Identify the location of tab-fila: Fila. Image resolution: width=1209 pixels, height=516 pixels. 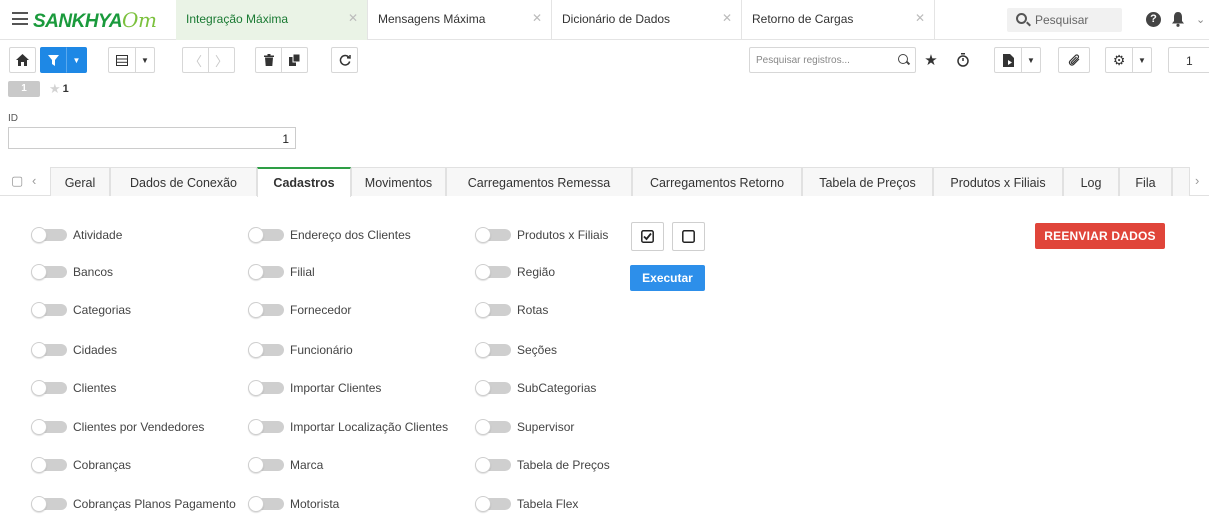
(1145, 181).